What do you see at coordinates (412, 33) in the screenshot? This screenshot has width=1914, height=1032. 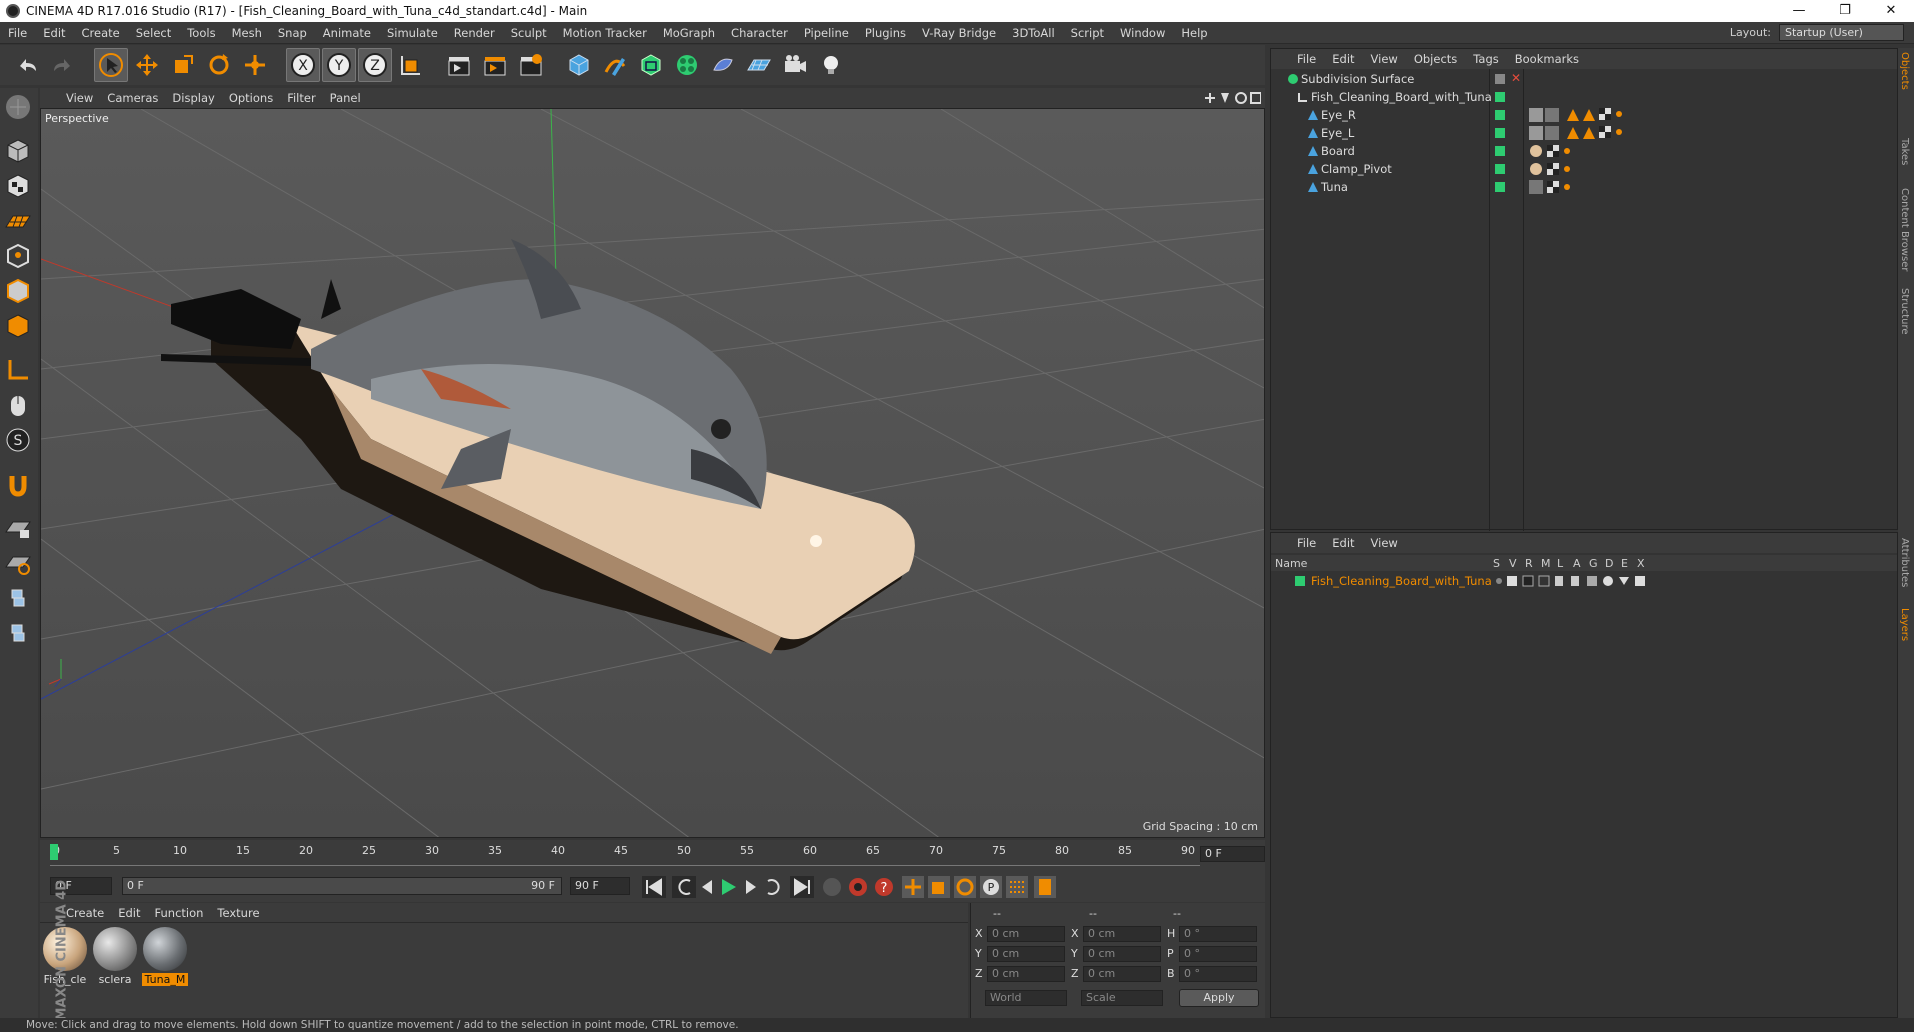 I see `menu-simulate: Simulate` at bounding box center [412, 33].